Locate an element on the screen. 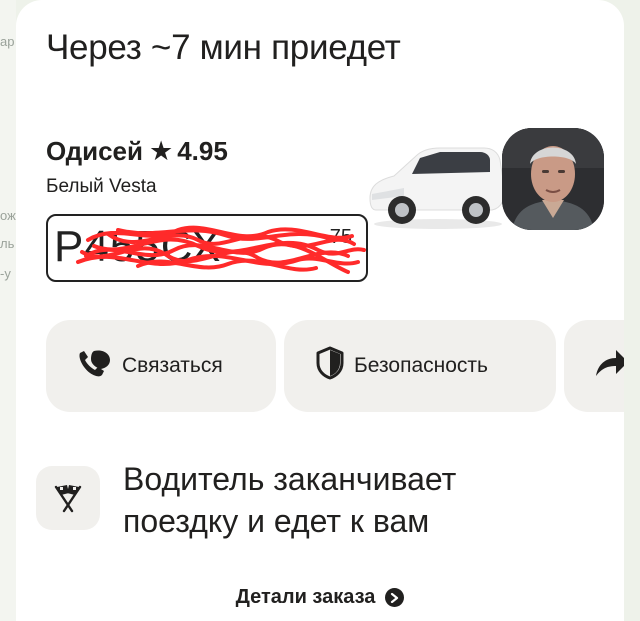  car-image is located at coordinates (437, 188).